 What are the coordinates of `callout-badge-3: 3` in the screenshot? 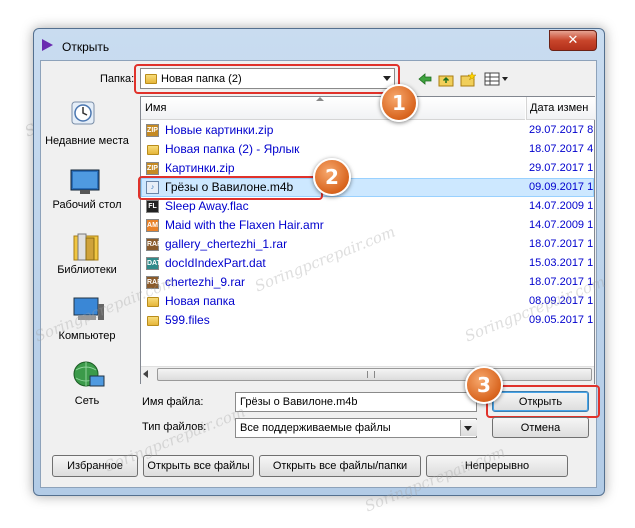 It's located at (484, 385).